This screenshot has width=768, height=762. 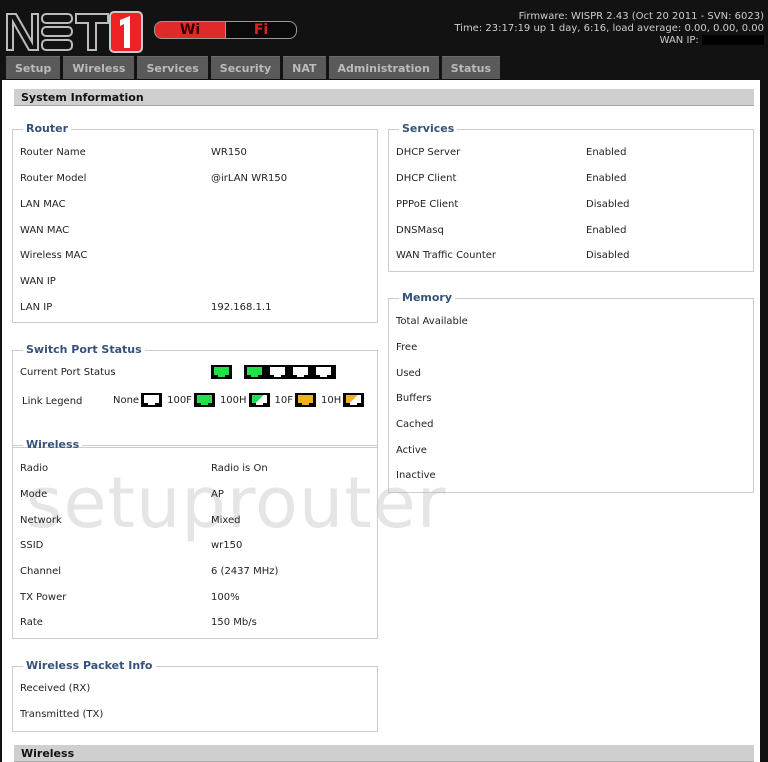 What do you see at coordinates (225, 30) in the screenshot?
I see `wifi-badge: Wi Fi` at bounding box center [225, 30].